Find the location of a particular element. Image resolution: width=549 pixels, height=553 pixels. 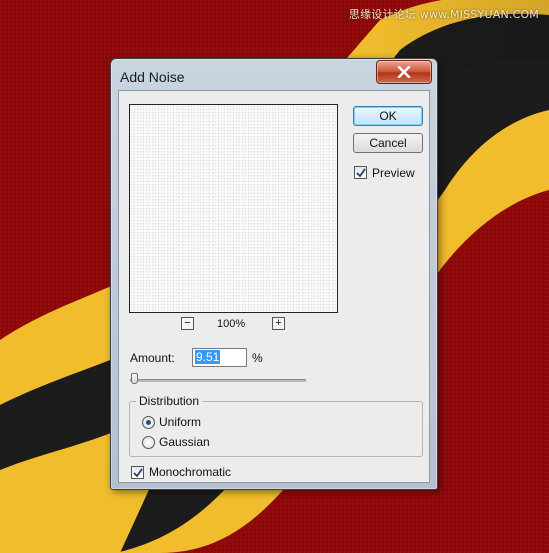

distribution-title: Distribution is located at coordinates (169, 401).